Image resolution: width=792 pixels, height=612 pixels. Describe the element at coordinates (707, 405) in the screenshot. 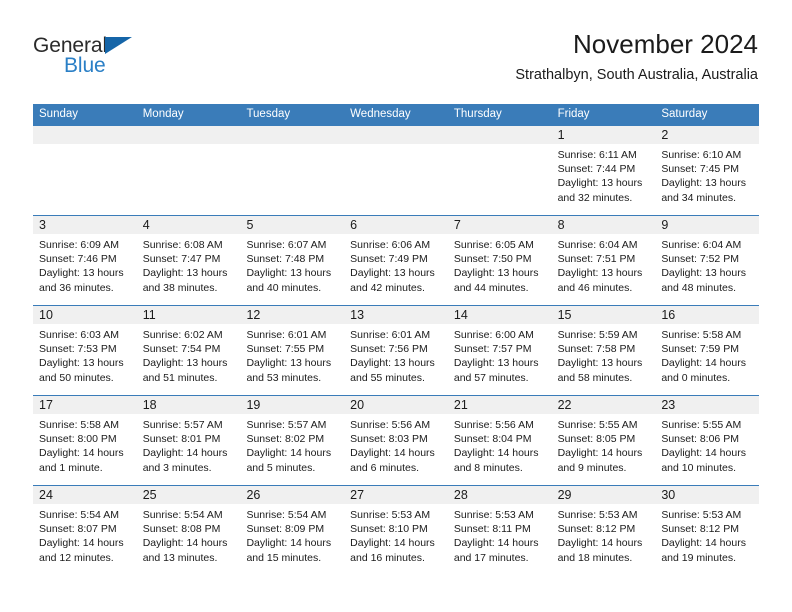

I see `daynum-band: 23` at that location.